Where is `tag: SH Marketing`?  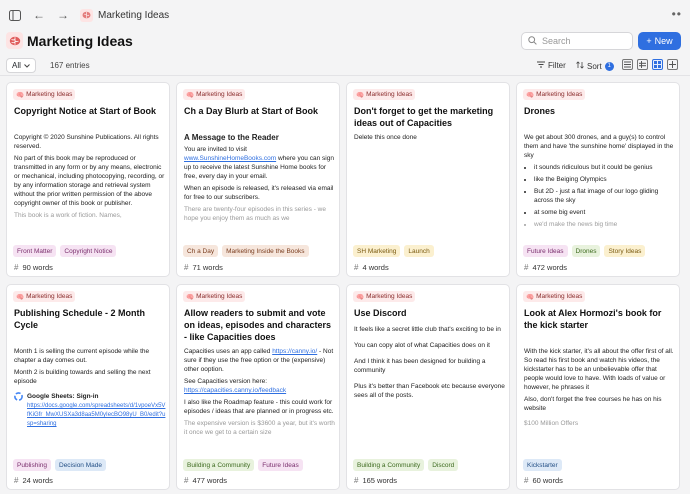 tag: SH Marketing is located at coordinates (377, 251).